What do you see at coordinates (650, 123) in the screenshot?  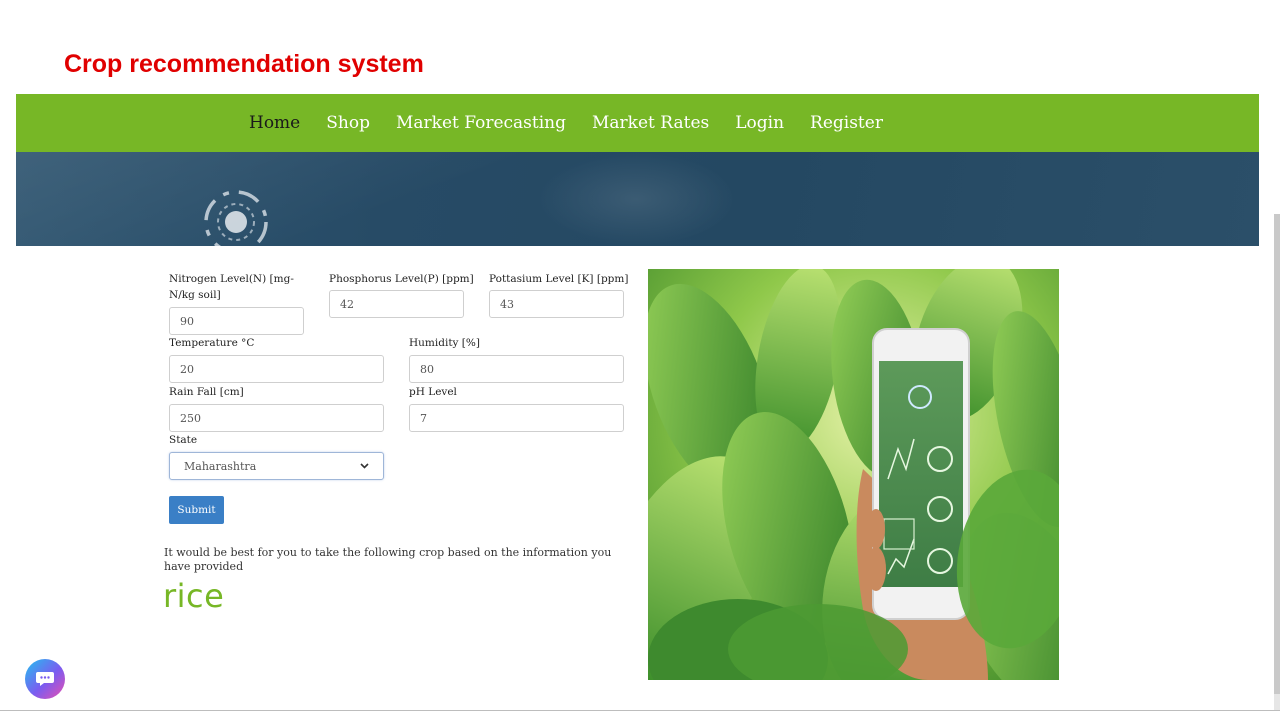 I see `nav-market-rates: Market Rates` at bounding box center [650, 123].